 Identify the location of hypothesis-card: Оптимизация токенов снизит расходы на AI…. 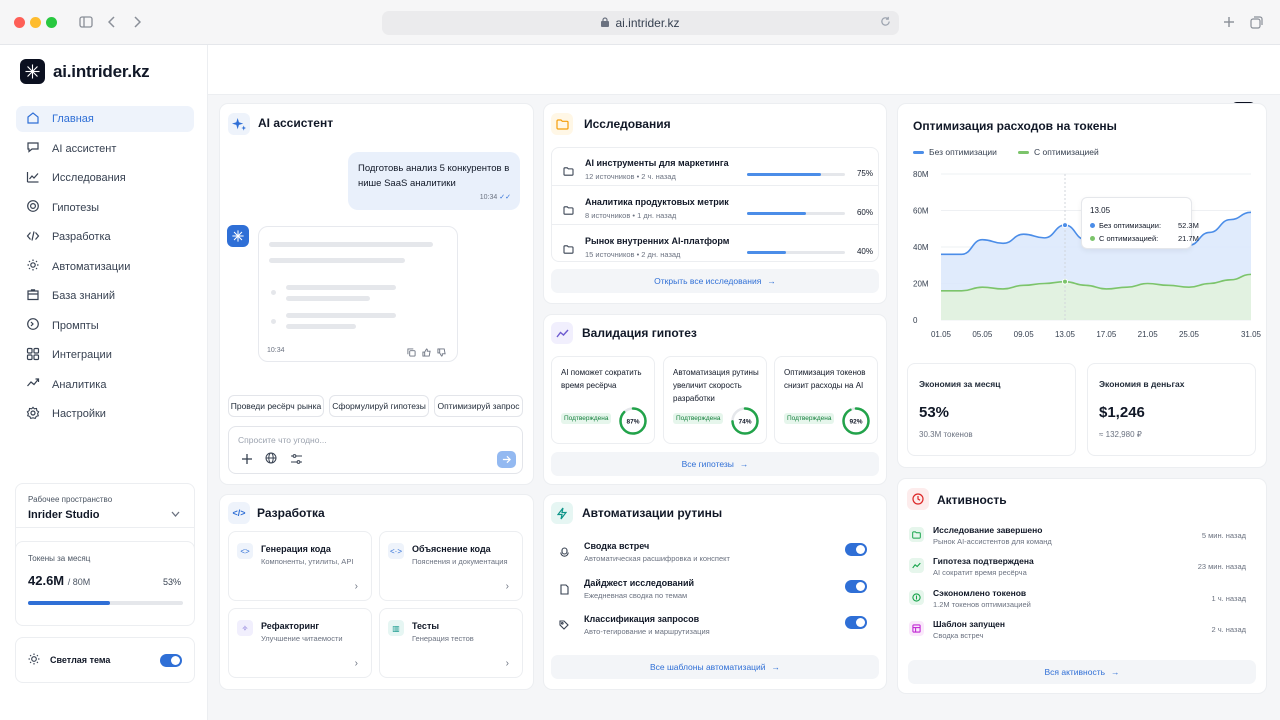
(826, 400).